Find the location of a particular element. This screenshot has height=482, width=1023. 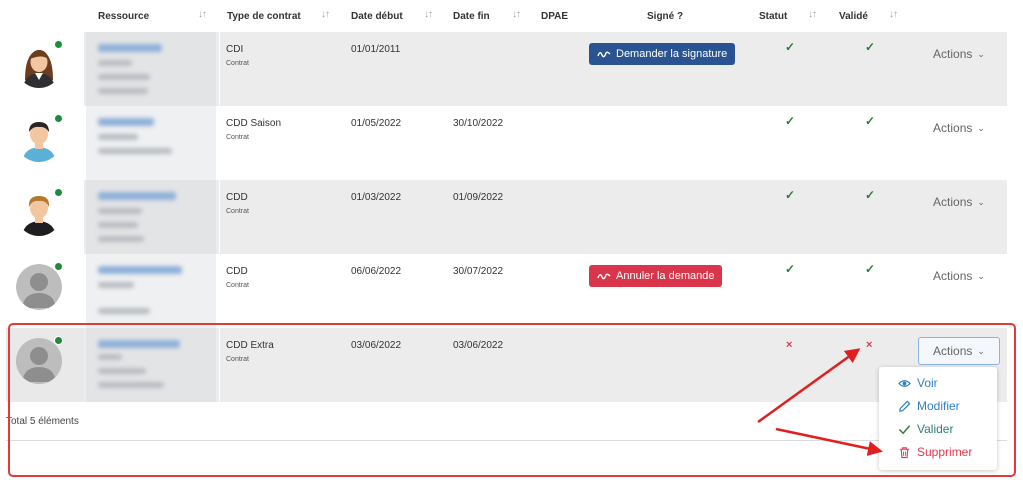

menu-item-label: Supprimer is located at coordinates (945, 452).